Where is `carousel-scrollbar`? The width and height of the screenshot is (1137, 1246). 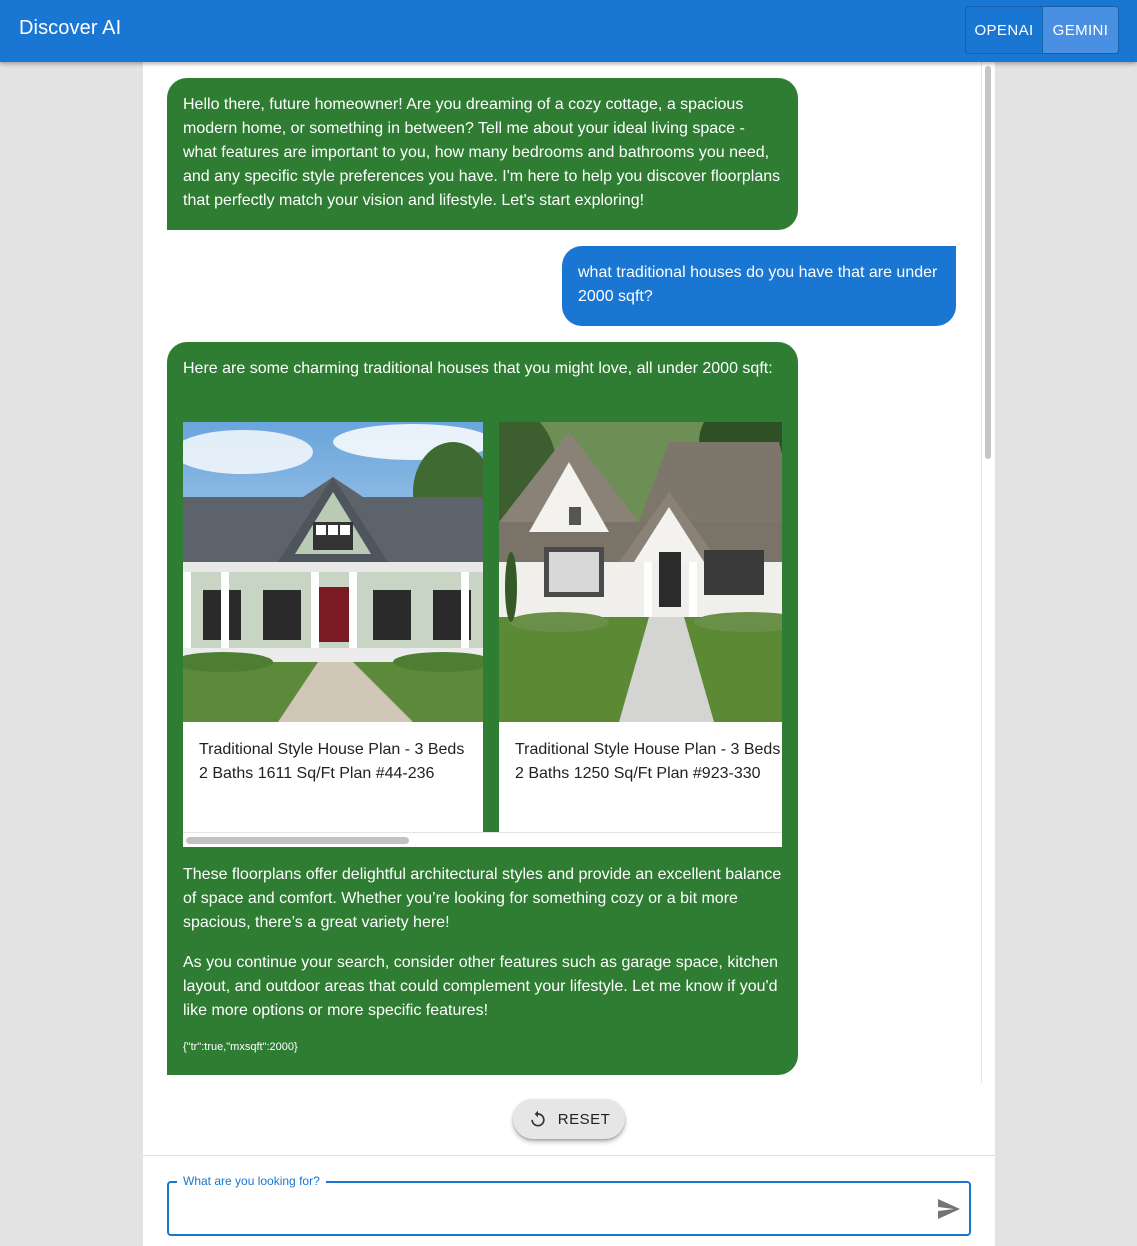
carousel-scrollbar is located at coordinates (482, 839).